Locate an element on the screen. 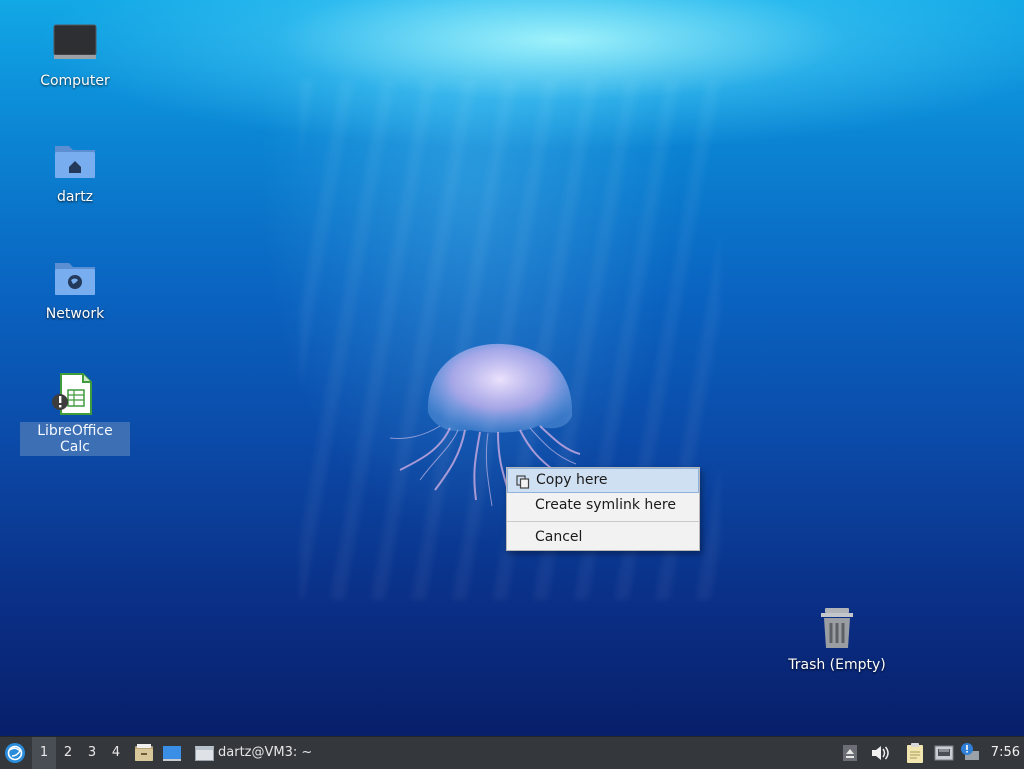 The height and width of the screenshot is (777, 1024). start-menu-button is located at coordinates (16, 753).